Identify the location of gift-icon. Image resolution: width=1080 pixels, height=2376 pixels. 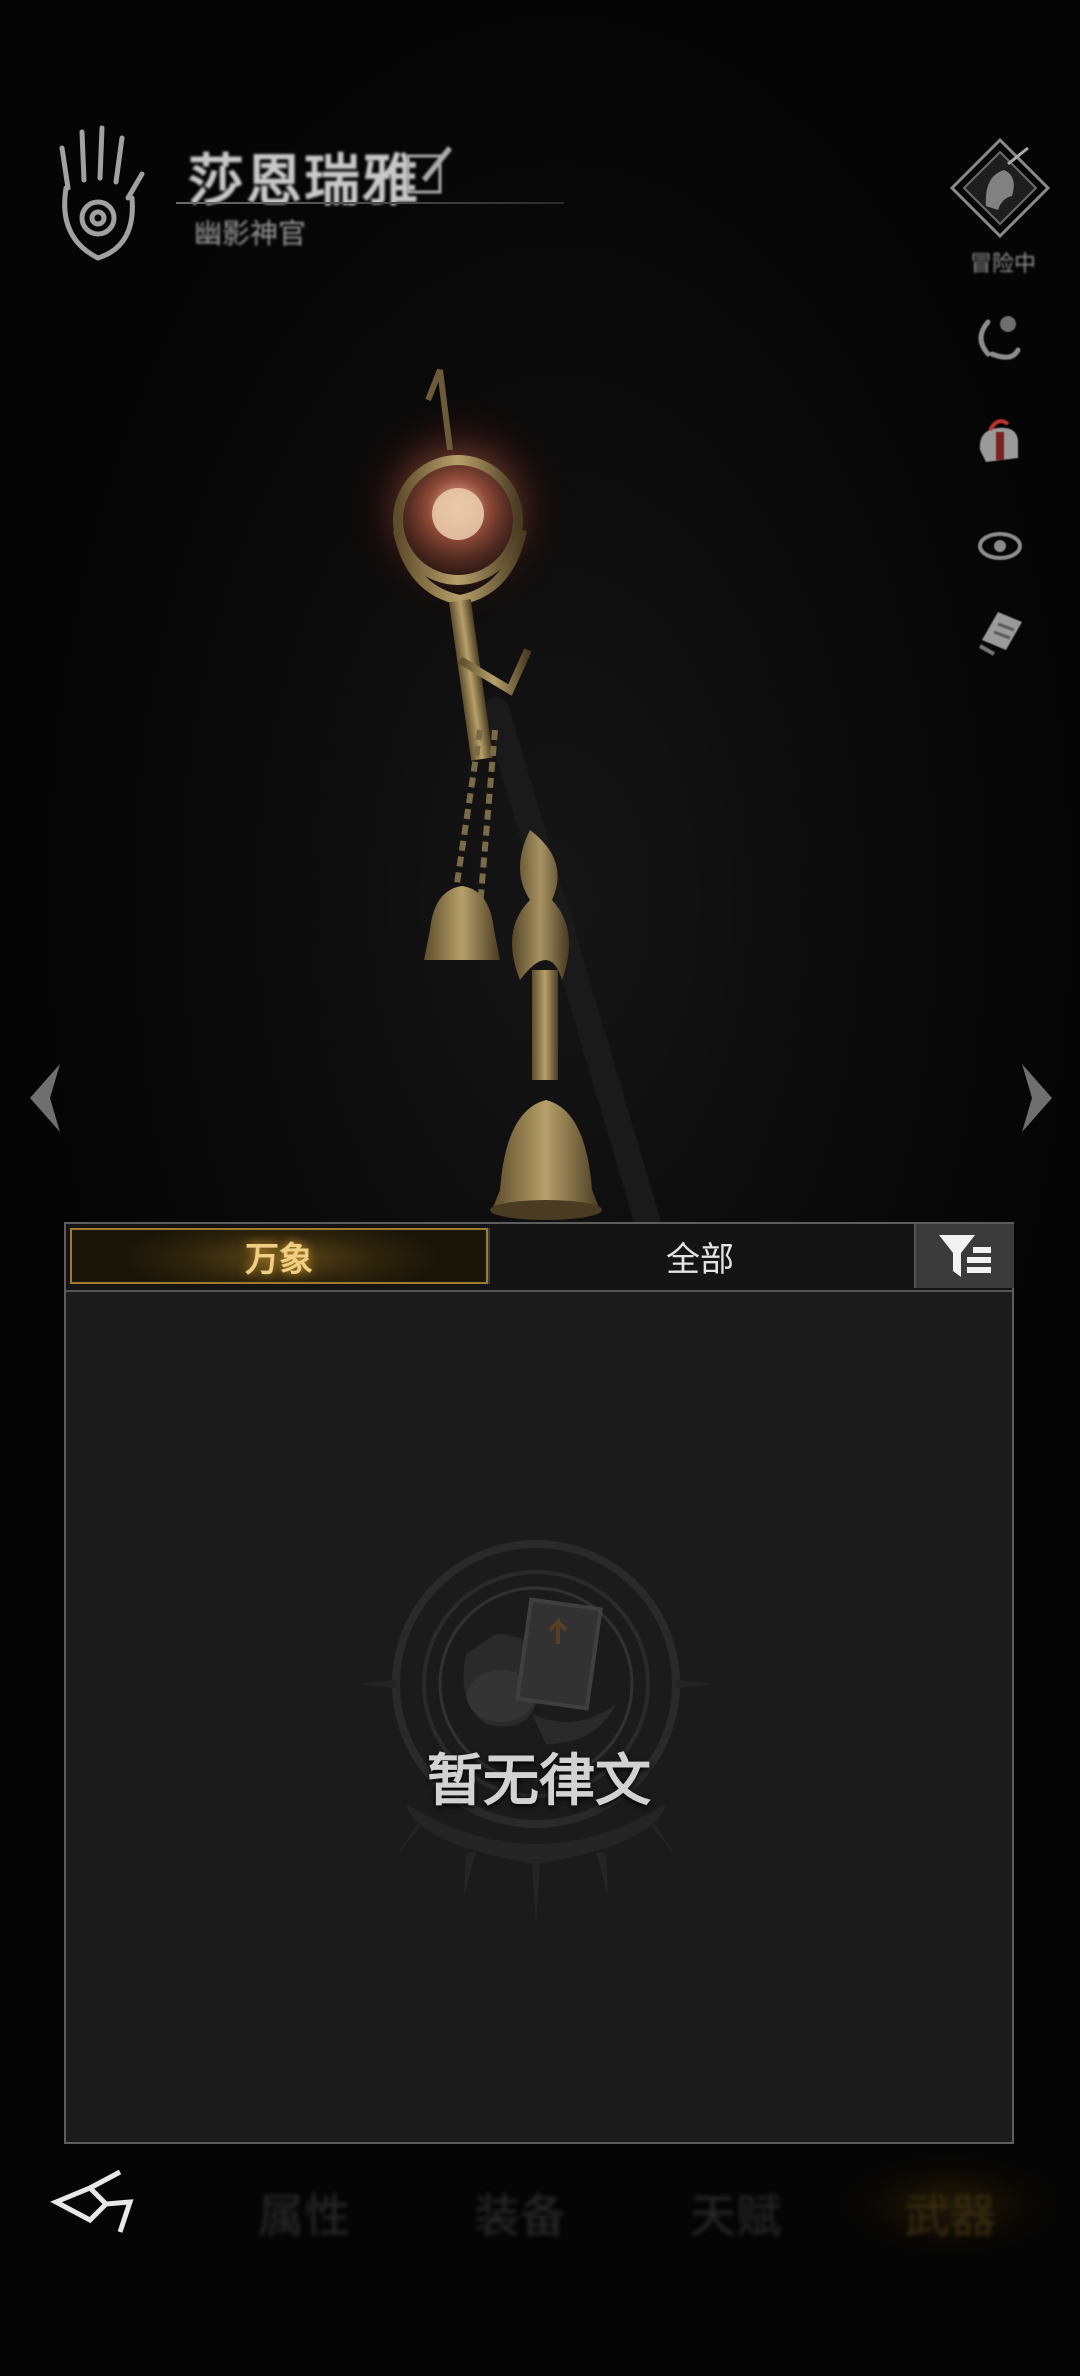
(1000, 442).